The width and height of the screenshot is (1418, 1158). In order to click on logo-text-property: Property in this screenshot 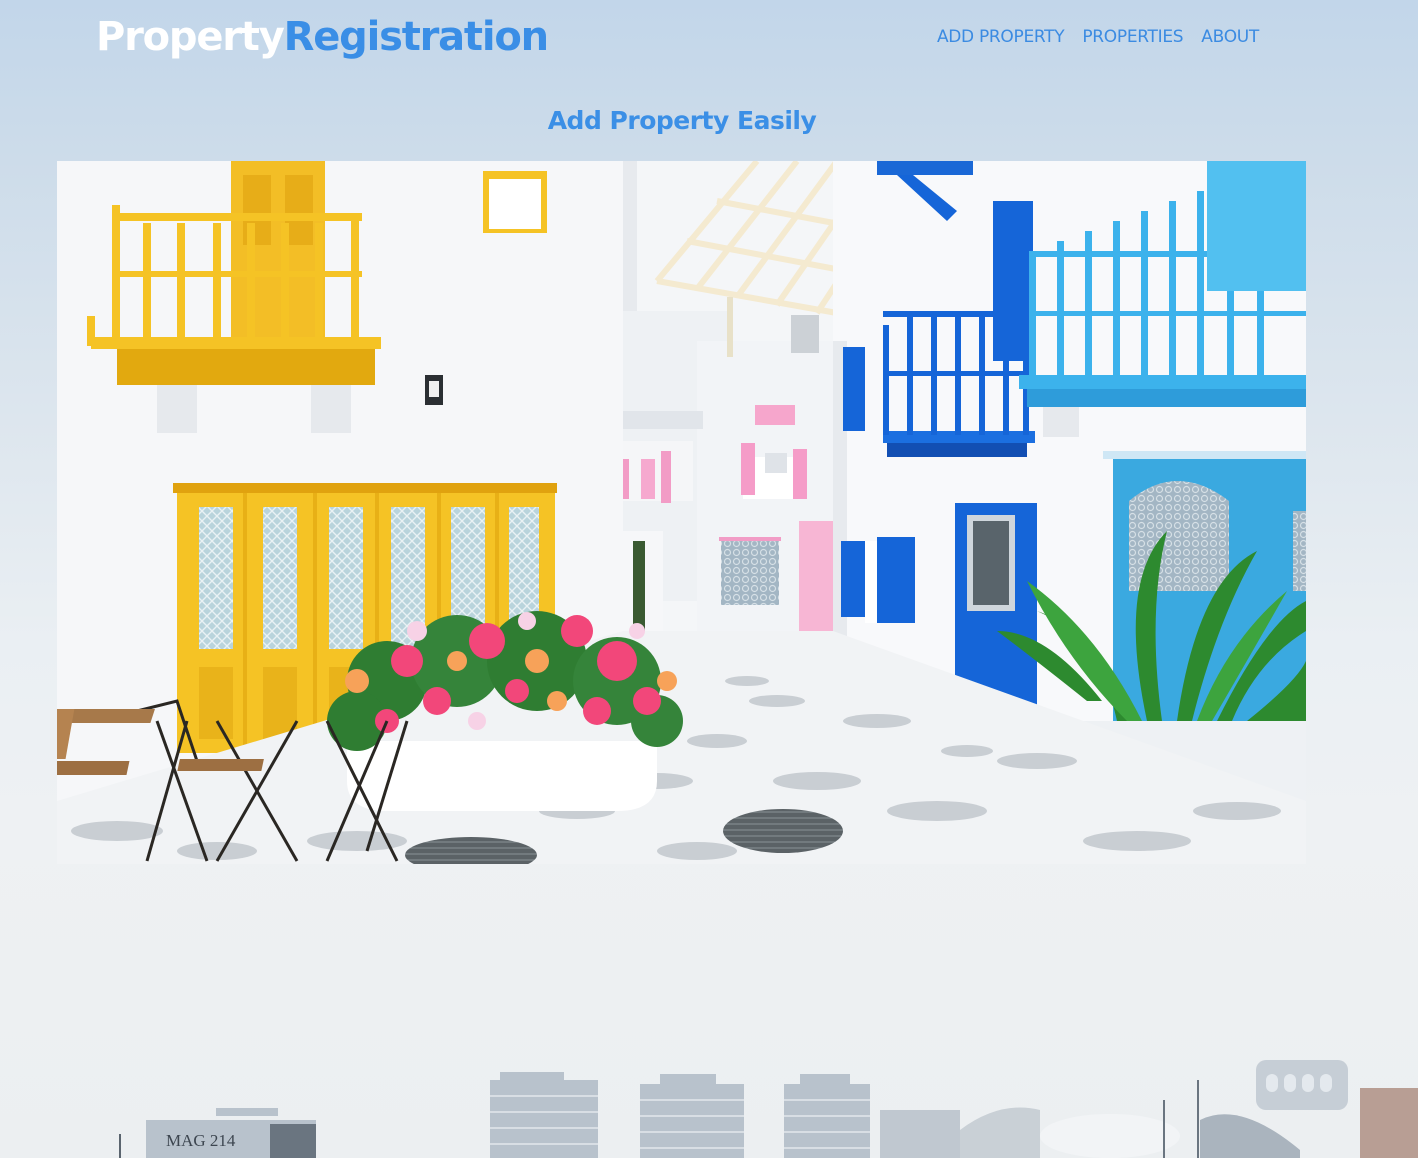, I will do `click(190, 37)`.